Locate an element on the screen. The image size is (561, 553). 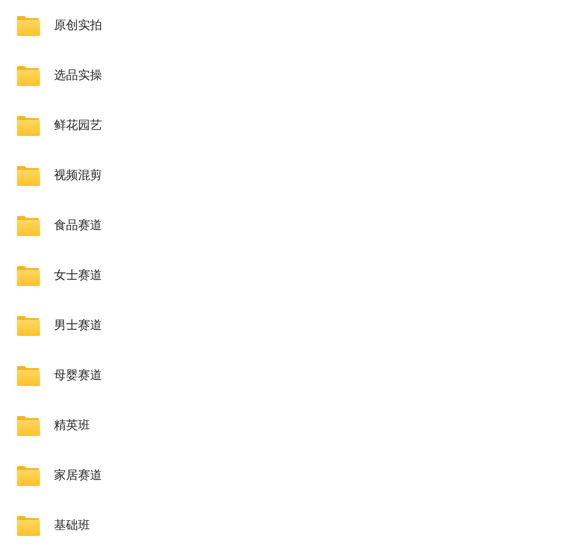
folder-item: 食品赛道 is located at coordinates (280, 225).